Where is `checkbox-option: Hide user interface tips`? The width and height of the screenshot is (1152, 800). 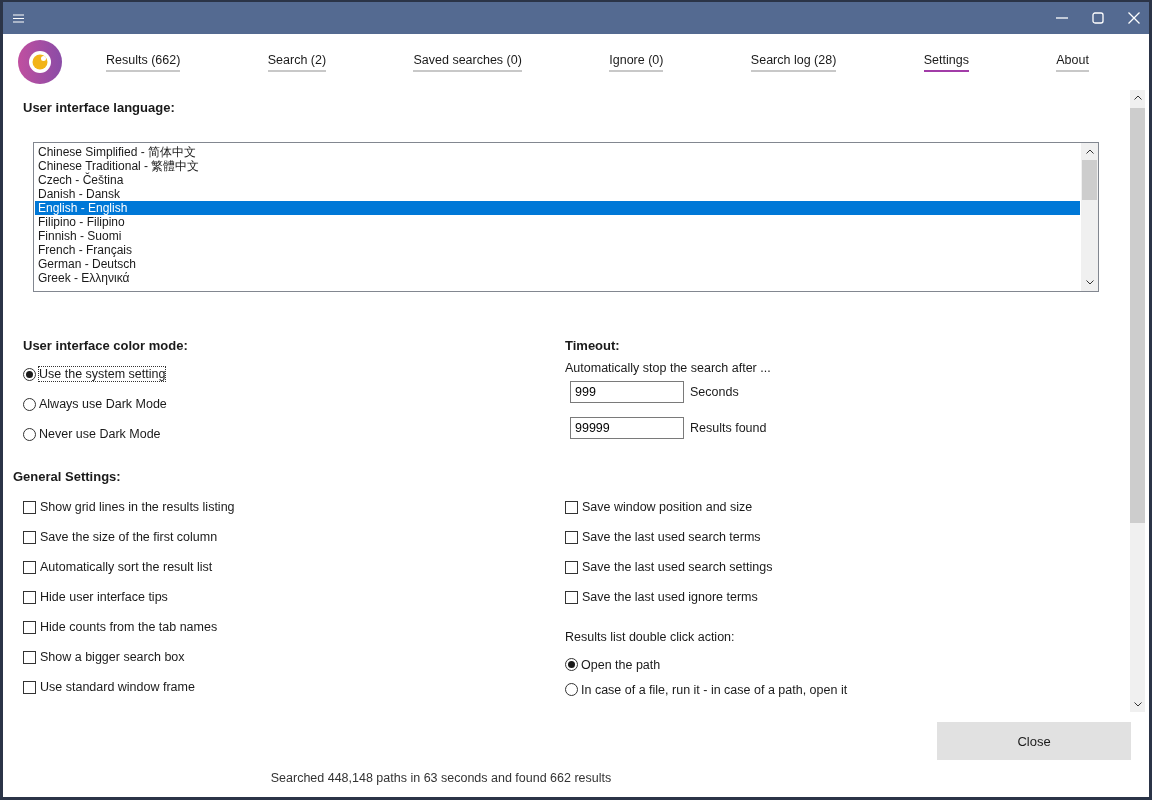 checkbox-option: Hide user interface tips is located at coordinates (294, 597).